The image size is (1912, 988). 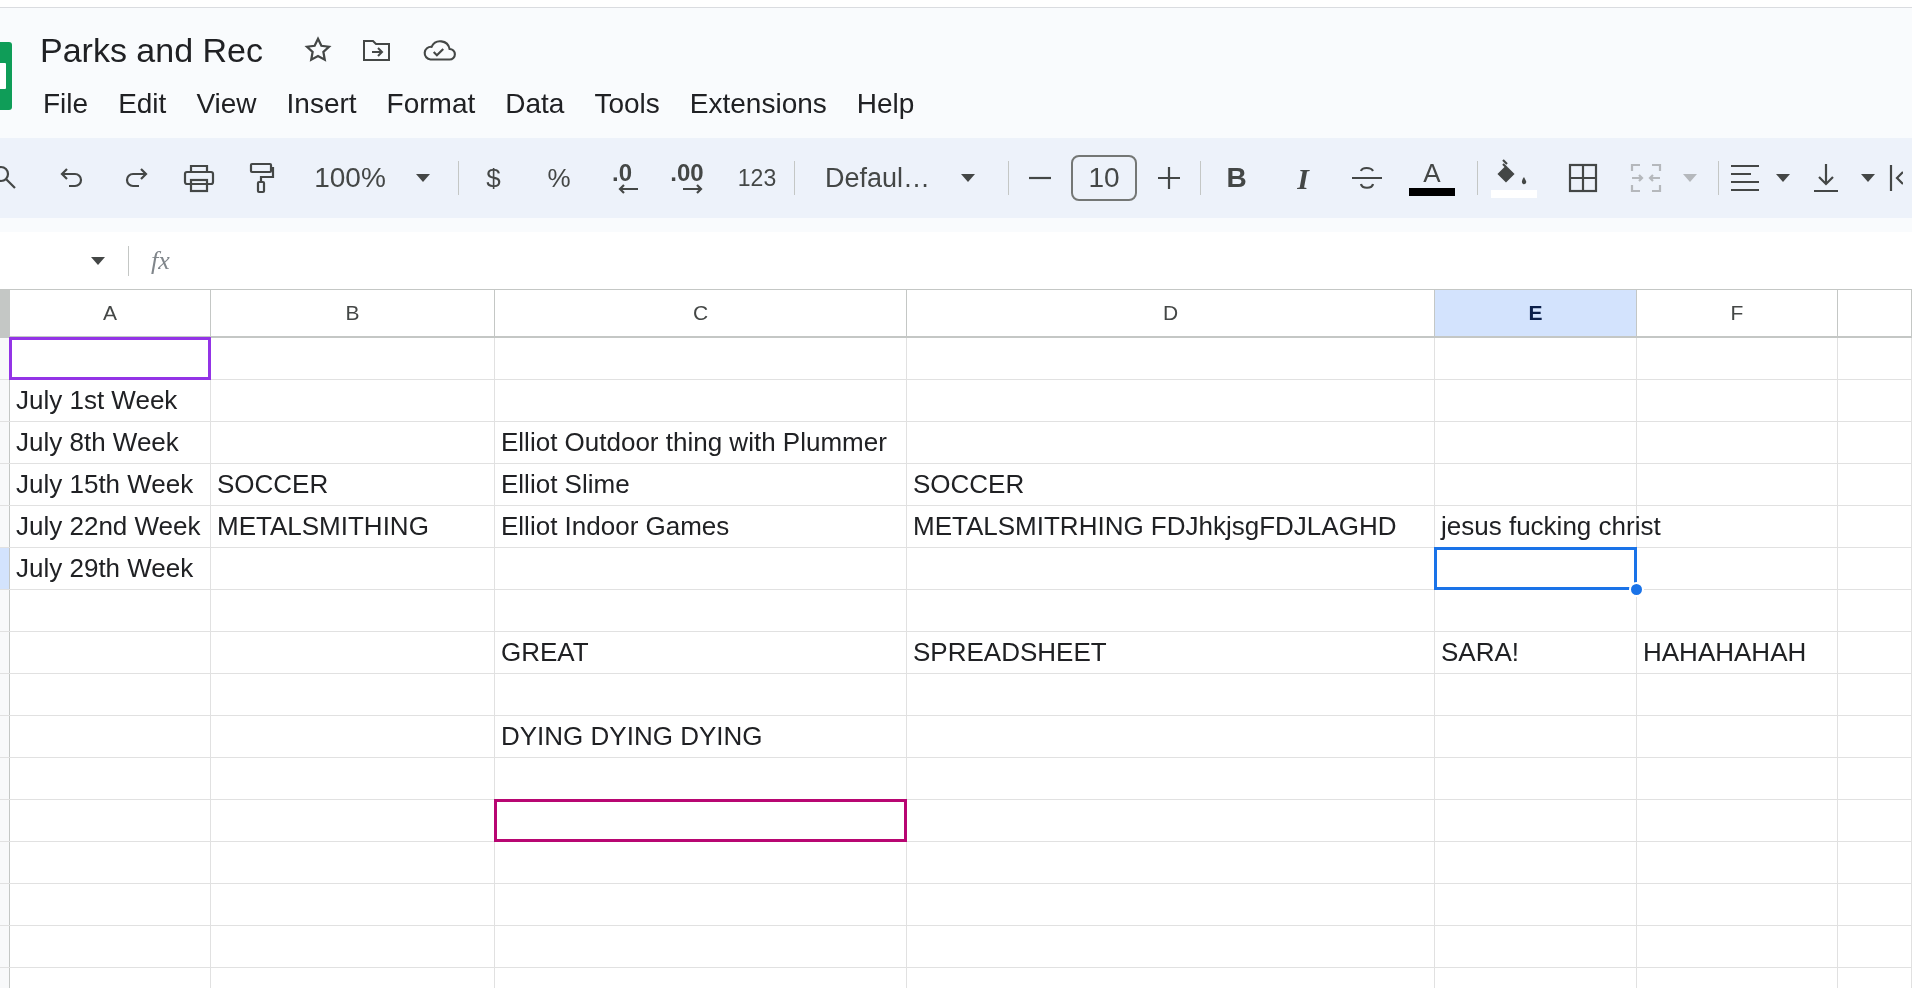 What do you see at coordinates (160, 261) in the screenshot?
I see `formula-fx-label: fx` at bounding box center [160, 261].